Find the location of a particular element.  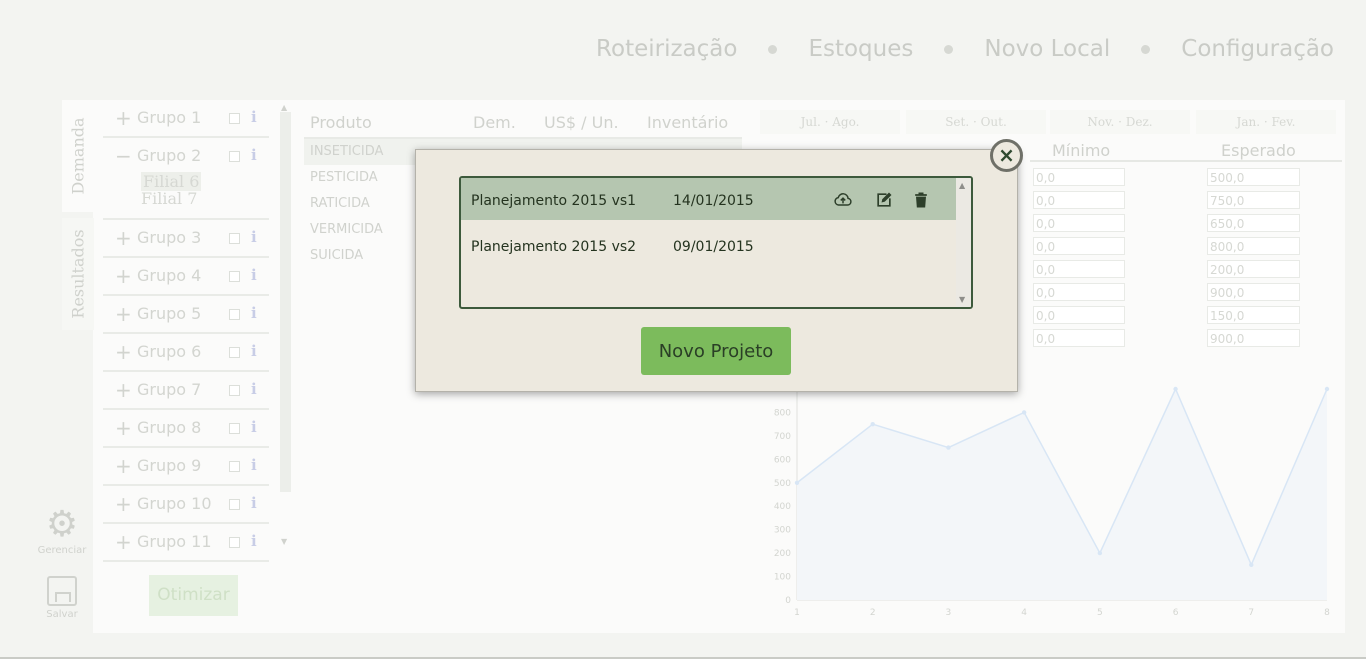

group-item: + Grupo 5 i is located at coordinates (186, 315).